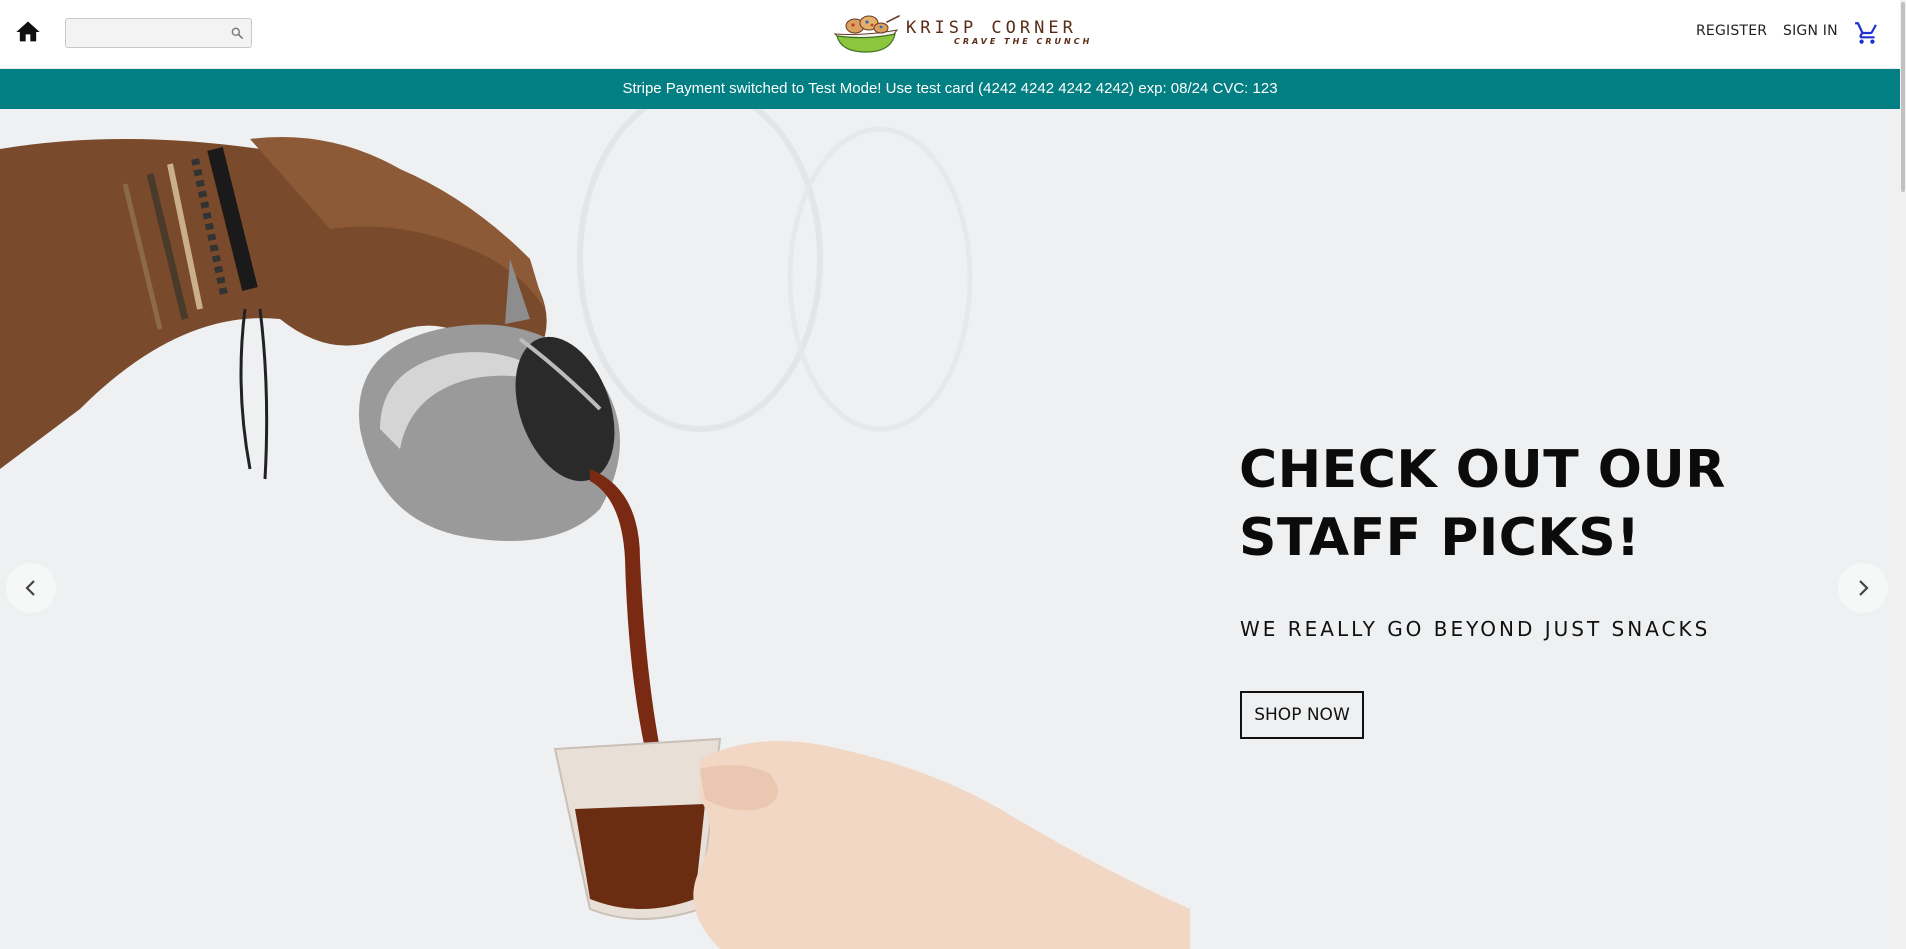  Describe the element at coordinates (1475, 629) in the screenshot. I see `hero-subtitle: WE REALLY GO BEYOND JUST SNACKS` at that location.